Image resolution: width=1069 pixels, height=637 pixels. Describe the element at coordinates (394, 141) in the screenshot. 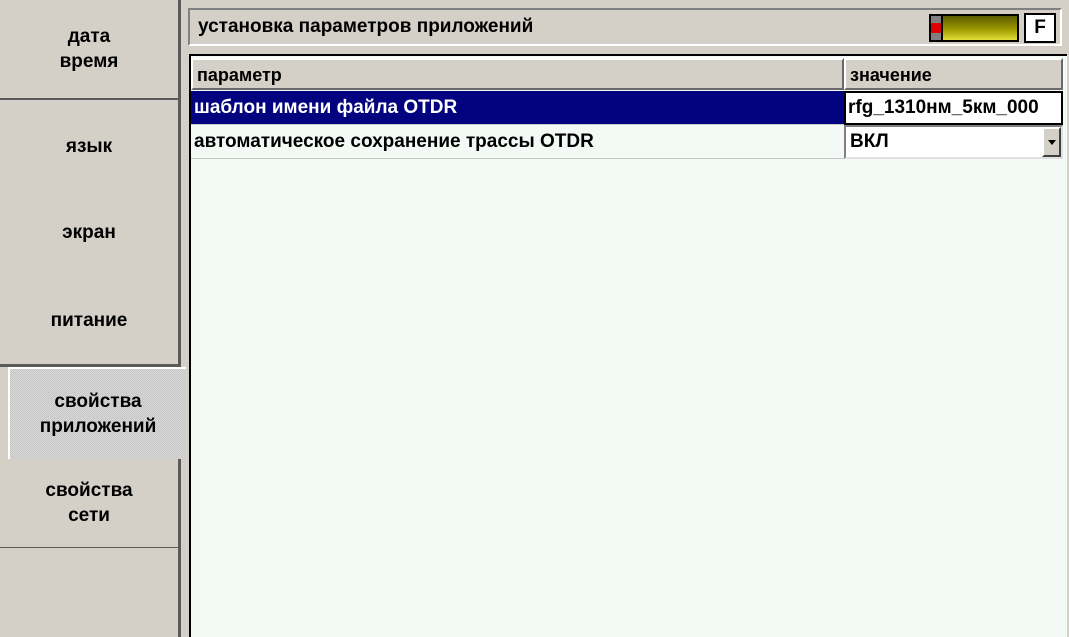

I see `parameter-label: автоматическое сохранение трассы OTDR` at that location.